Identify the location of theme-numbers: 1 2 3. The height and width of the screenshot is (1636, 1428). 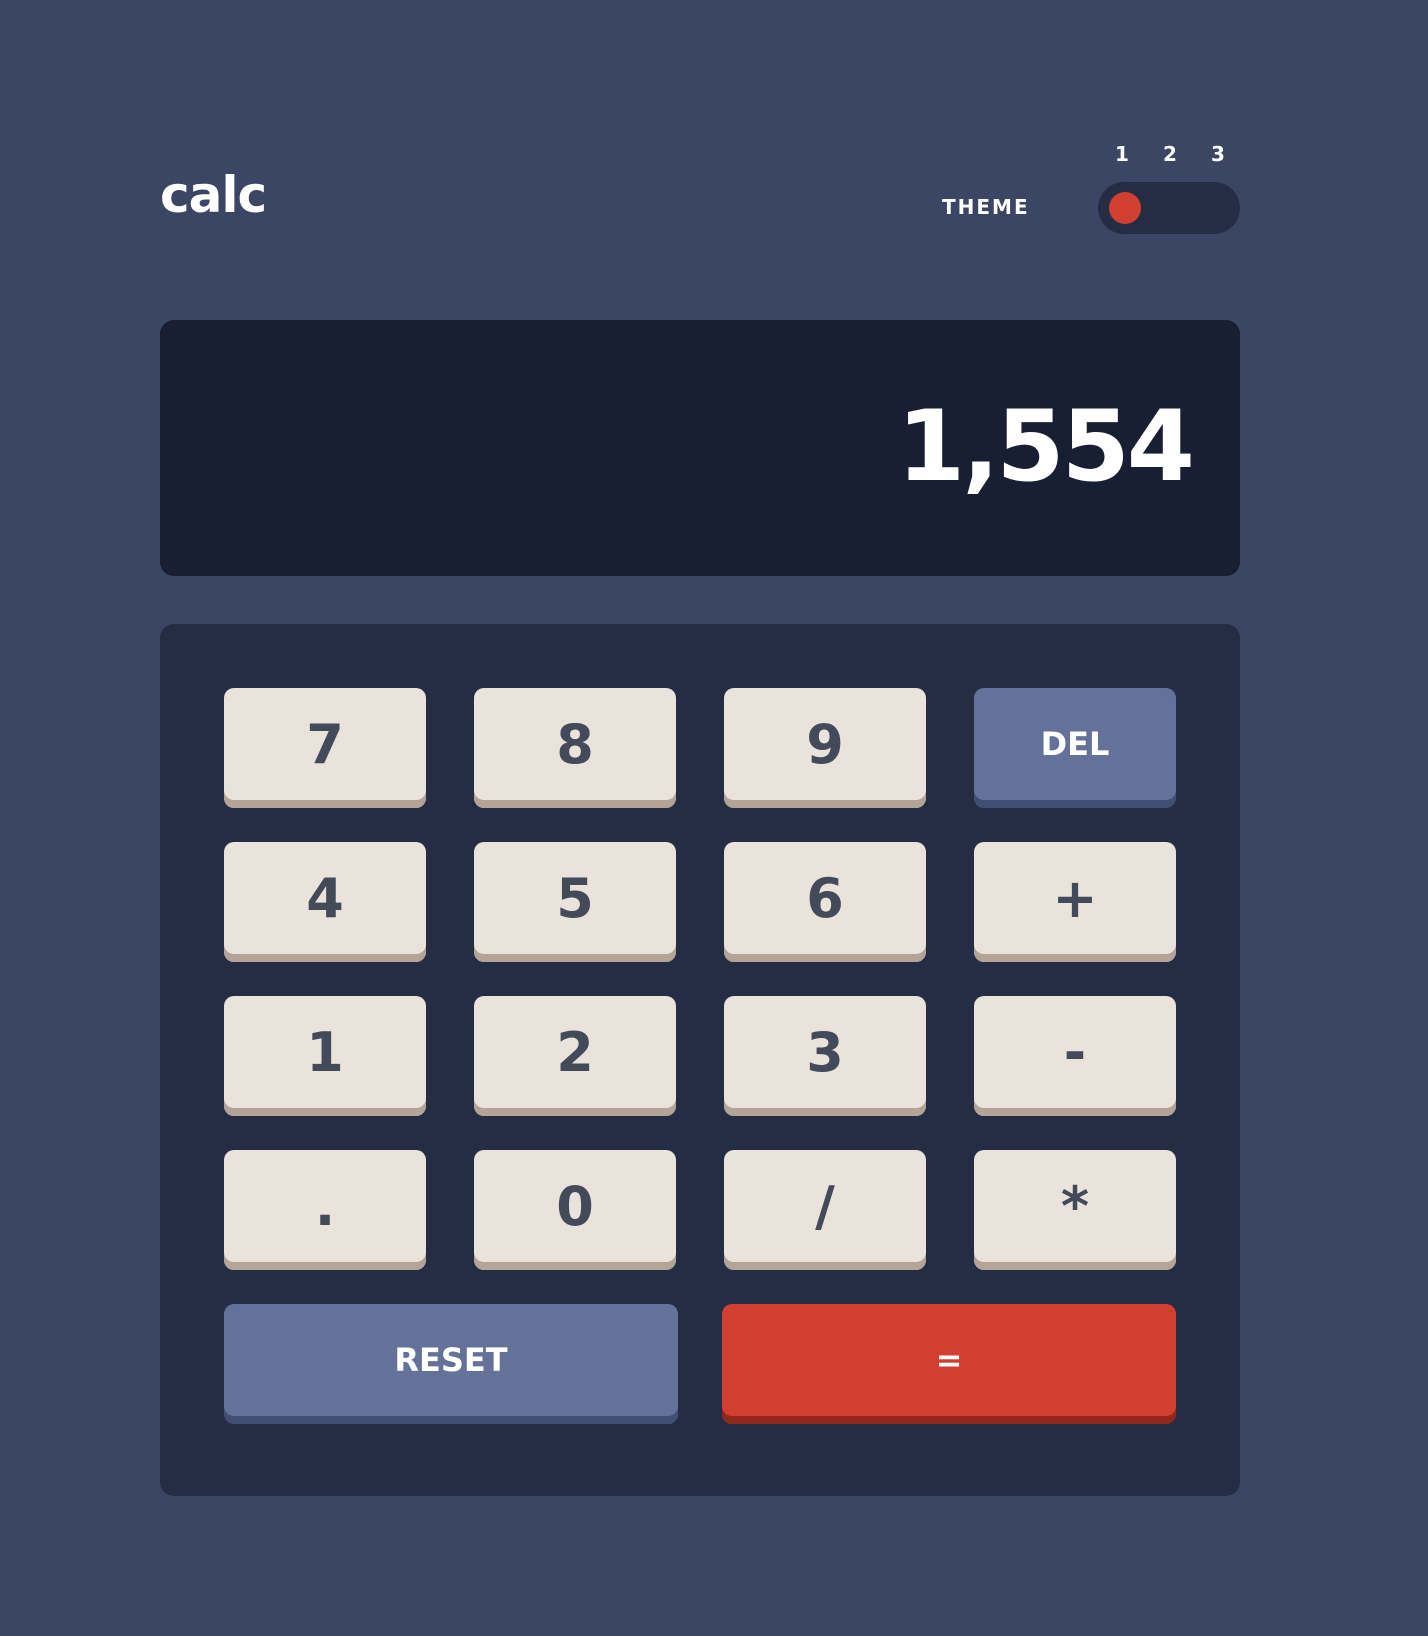
(1180, 154).